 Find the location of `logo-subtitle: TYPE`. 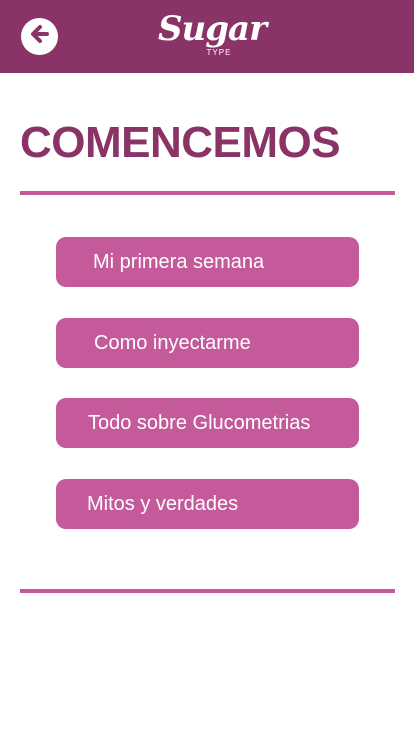

logo-subtitle: TYPE is located at coordinates (219, 52).